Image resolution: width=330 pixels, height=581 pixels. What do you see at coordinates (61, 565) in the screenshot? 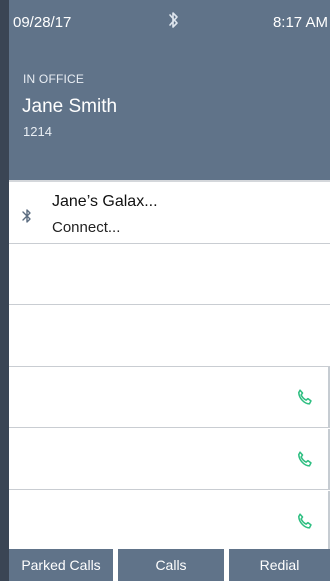
I see `parked-calls-button: Parked Calls` at bounding box center [61, 565].